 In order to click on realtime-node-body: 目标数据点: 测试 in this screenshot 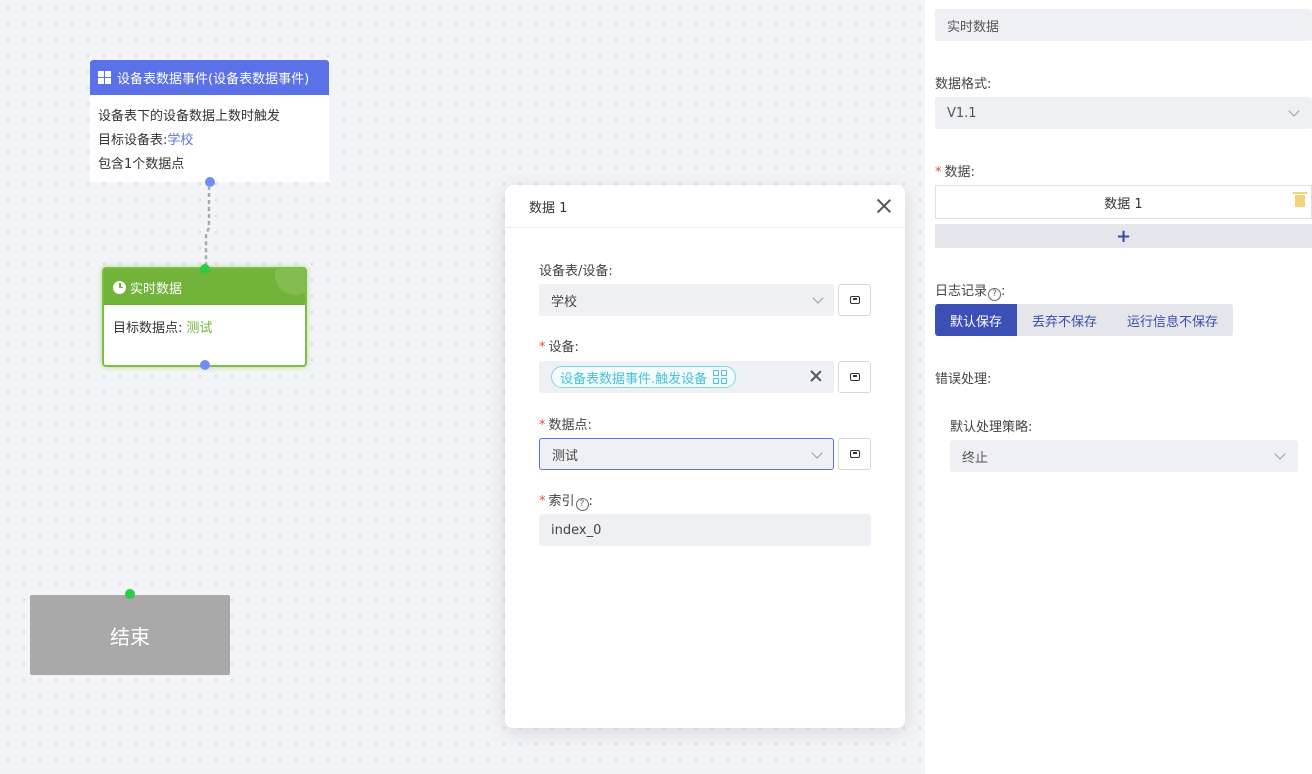, I will do `click(204, 326)`.